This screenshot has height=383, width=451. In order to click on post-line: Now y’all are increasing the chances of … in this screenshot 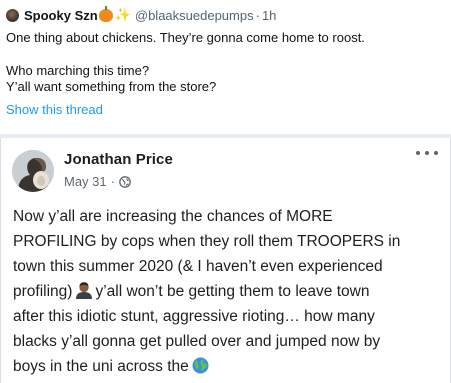, I will do `click(173, 216)`.